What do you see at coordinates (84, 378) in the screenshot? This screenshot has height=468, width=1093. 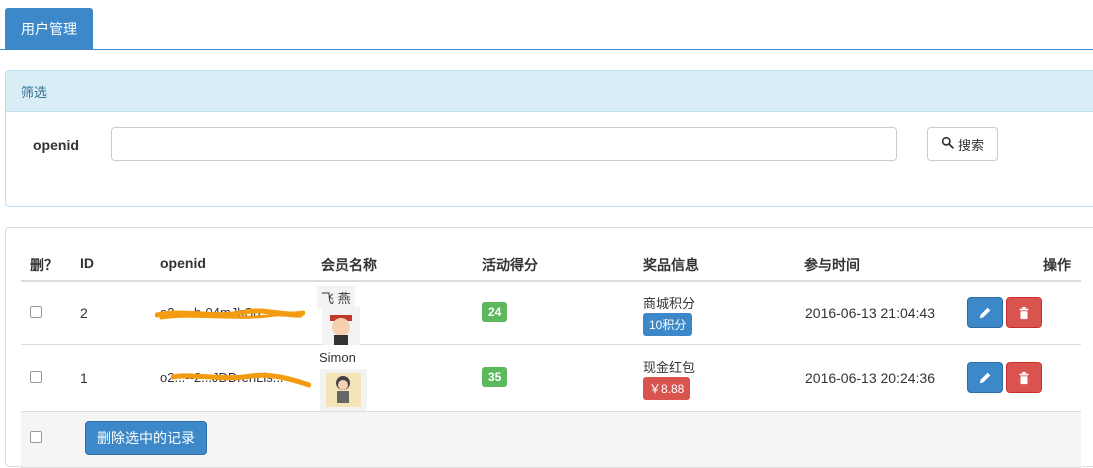 I see `row-id: 1` at bounding box center [84, 378].